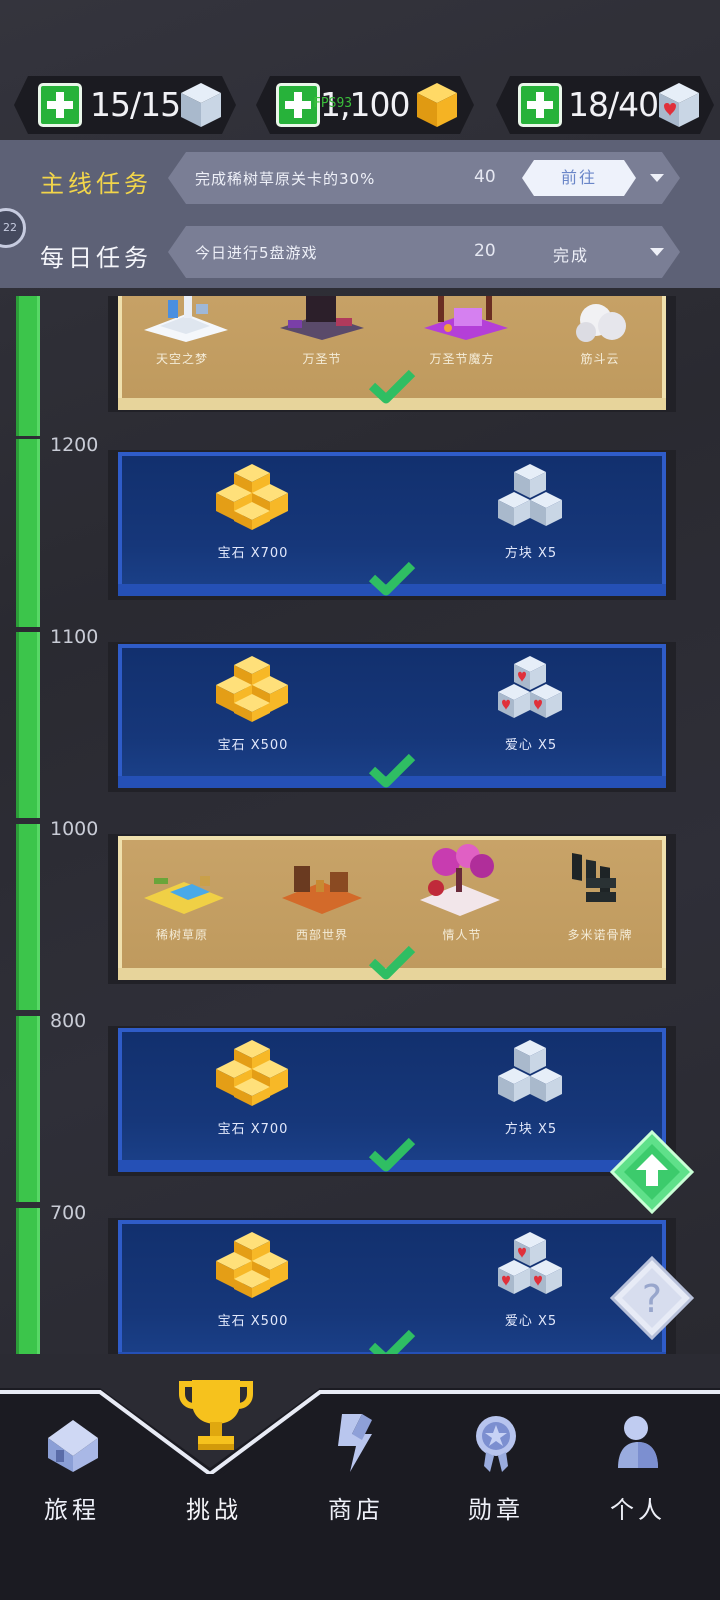 This screenshot has width=720, height=1600. Describe the element at coordinates (214, 1510) in the screenshot. I see `nav-label-challenge: 挑战` at that location.